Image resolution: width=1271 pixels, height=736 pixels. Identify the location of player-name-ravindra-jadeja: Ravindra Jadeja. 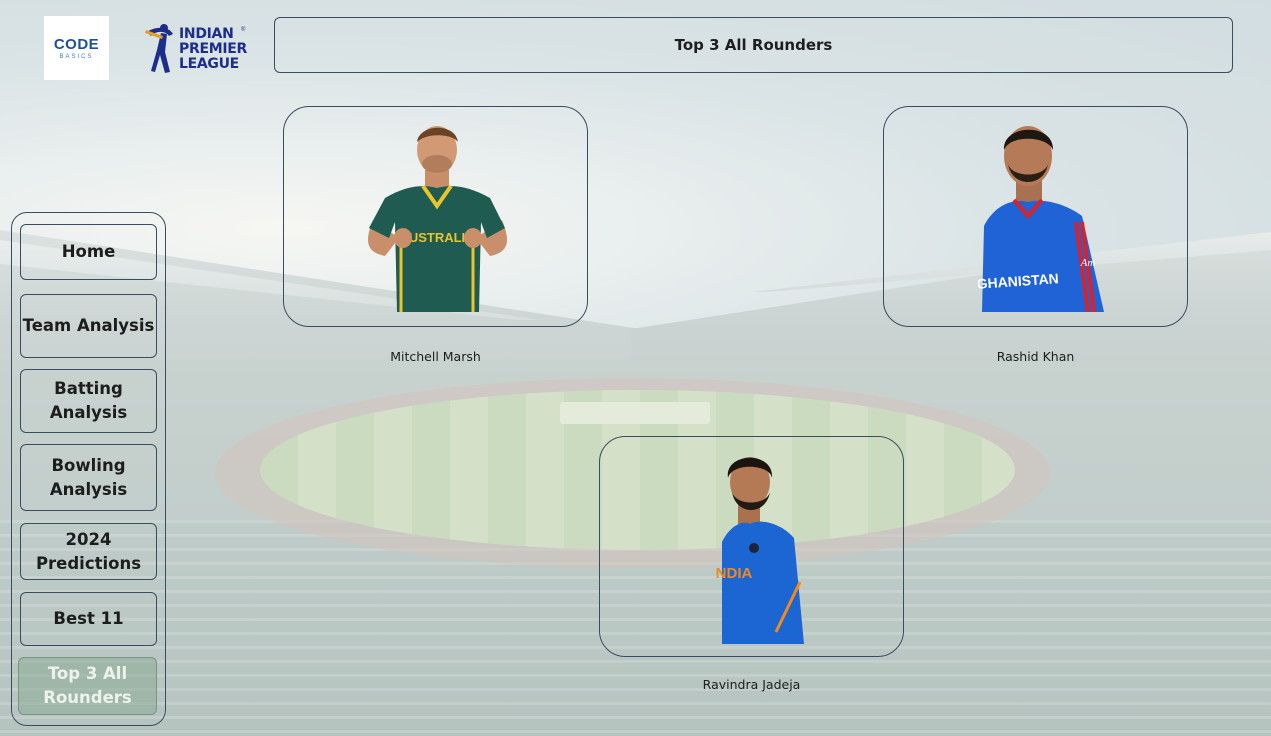
(751, 684).